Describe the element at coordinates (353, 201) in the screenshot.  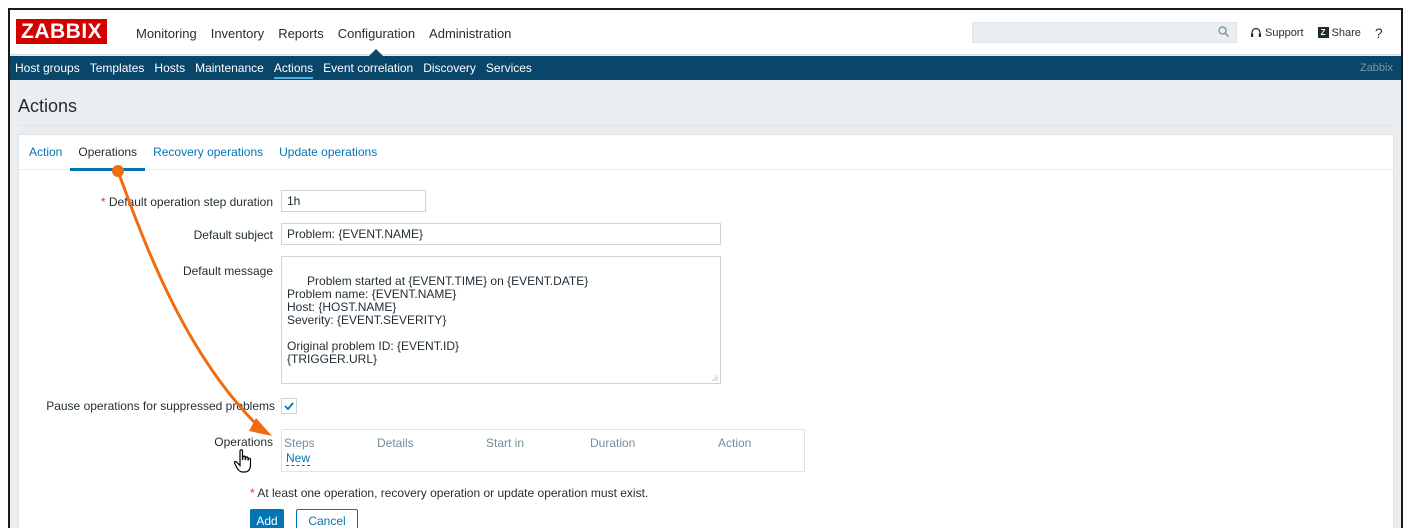
I see `step-duration-input: 1h` at that location.